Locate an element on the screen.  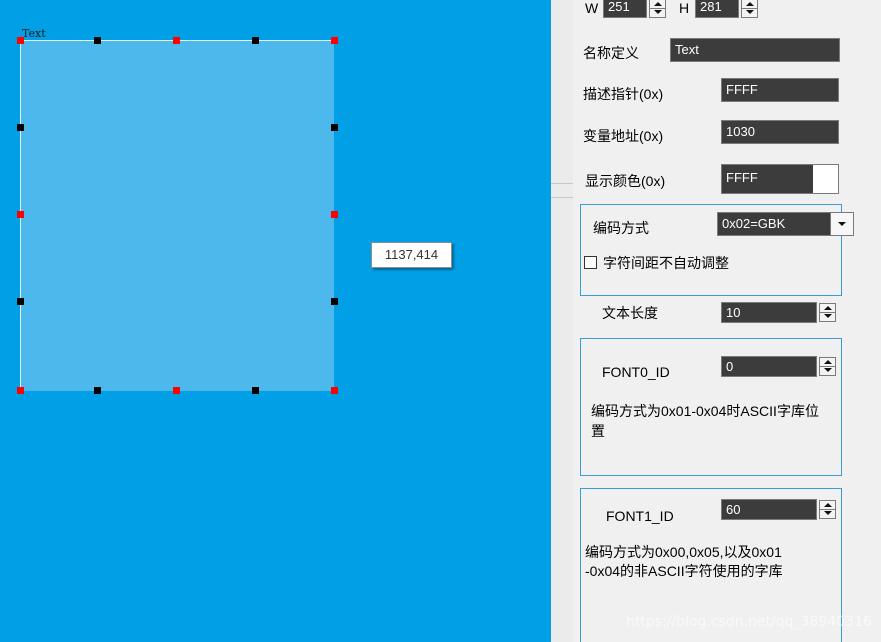
var-address-field: 1030 is located at coordinates (780, 132).